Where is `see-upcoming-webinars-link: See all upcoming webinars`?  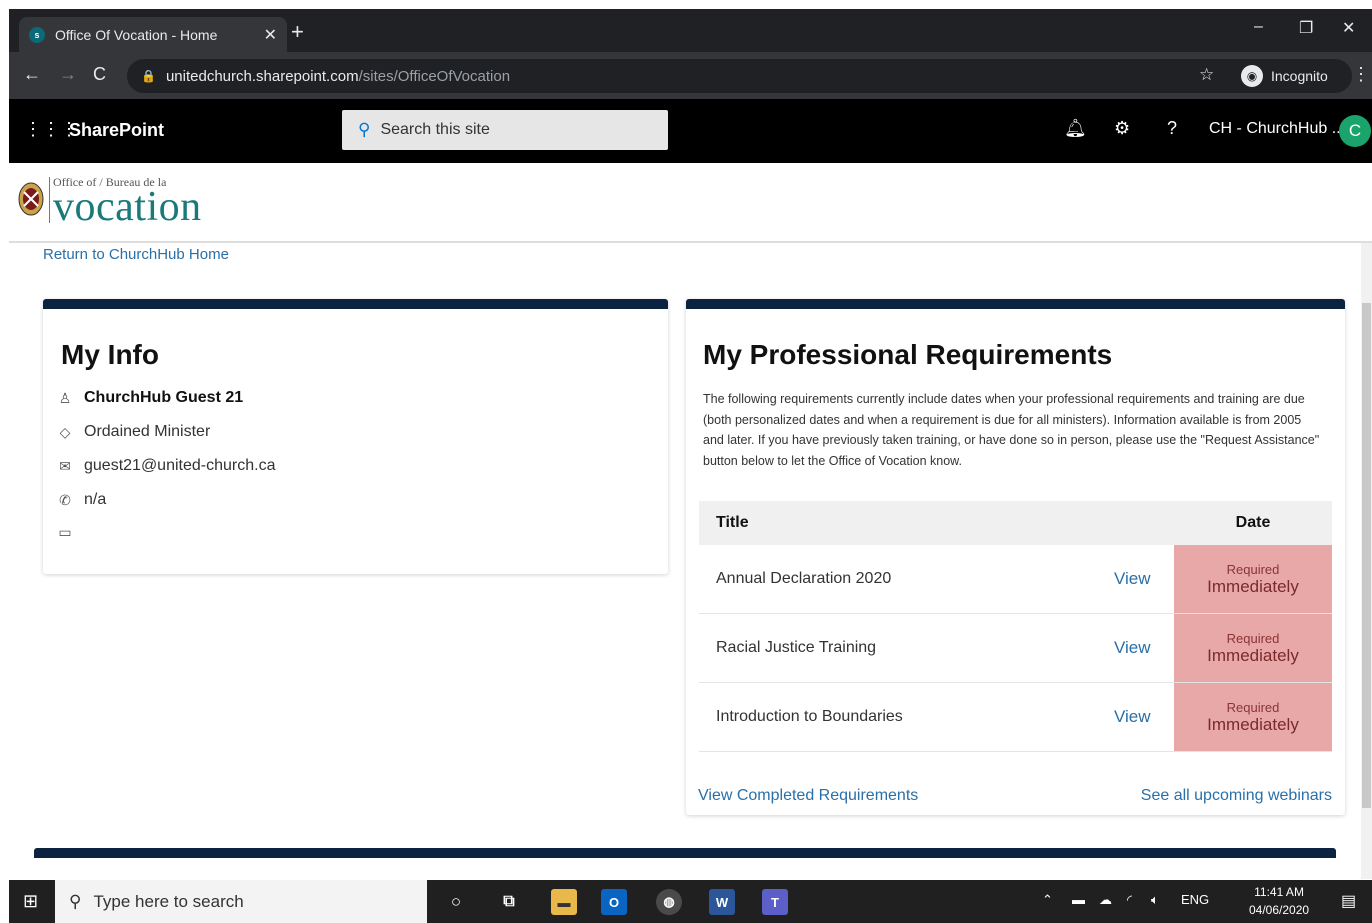
see-upcoming-webinars-link: See all upcoming webinars is located at coordinates (1236, 796).